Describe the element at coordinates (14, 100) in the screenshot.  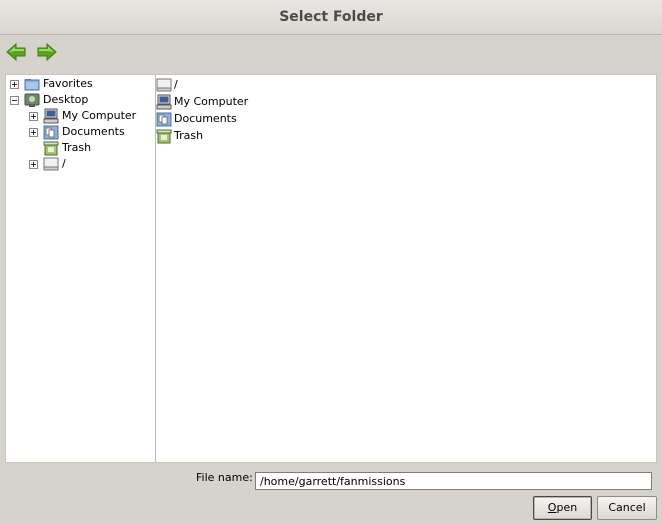
I see `collapse-toggle` at that location.